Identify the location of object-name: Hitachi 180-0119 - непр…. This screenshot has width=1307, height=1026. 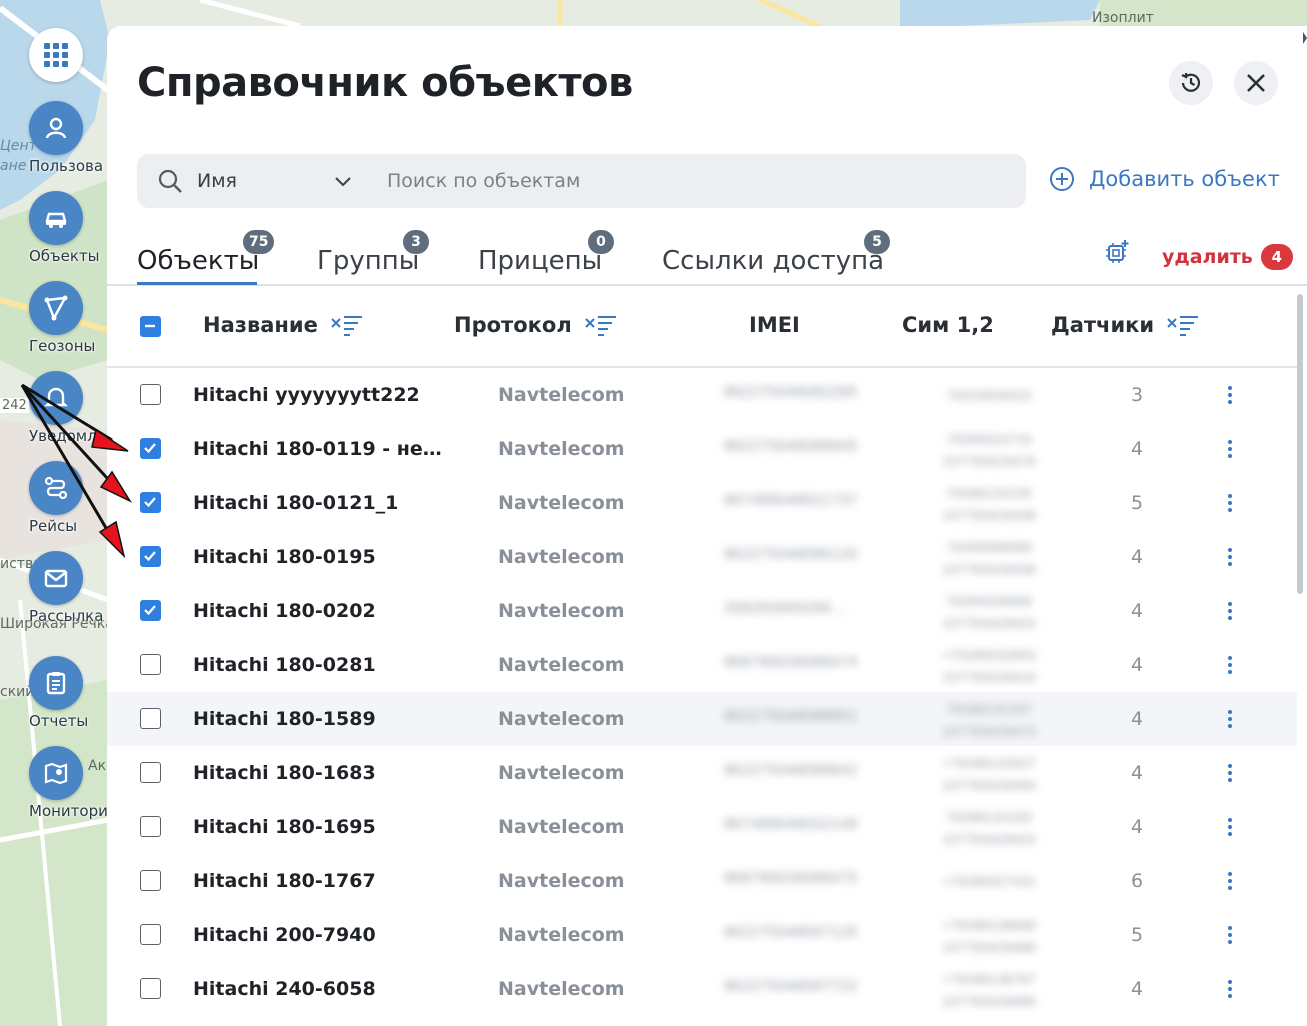
(318, 449).